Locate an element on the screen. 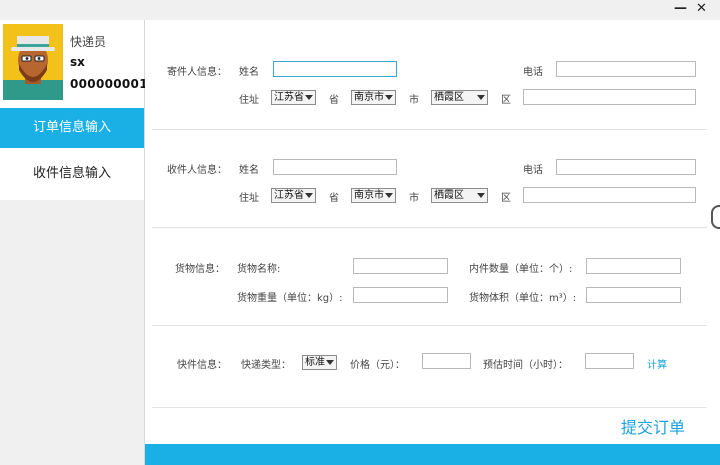 This screenshot has height=465, width=720. receiver-addr-label: 住址 is located at coordinates (249, 198).